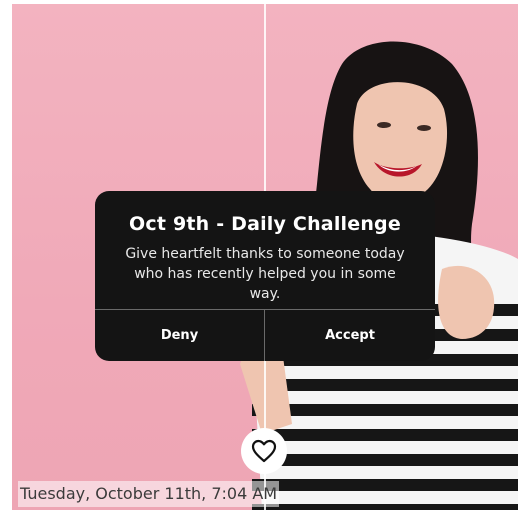  I want to click on deny-button: Deny, so click(179, 335).